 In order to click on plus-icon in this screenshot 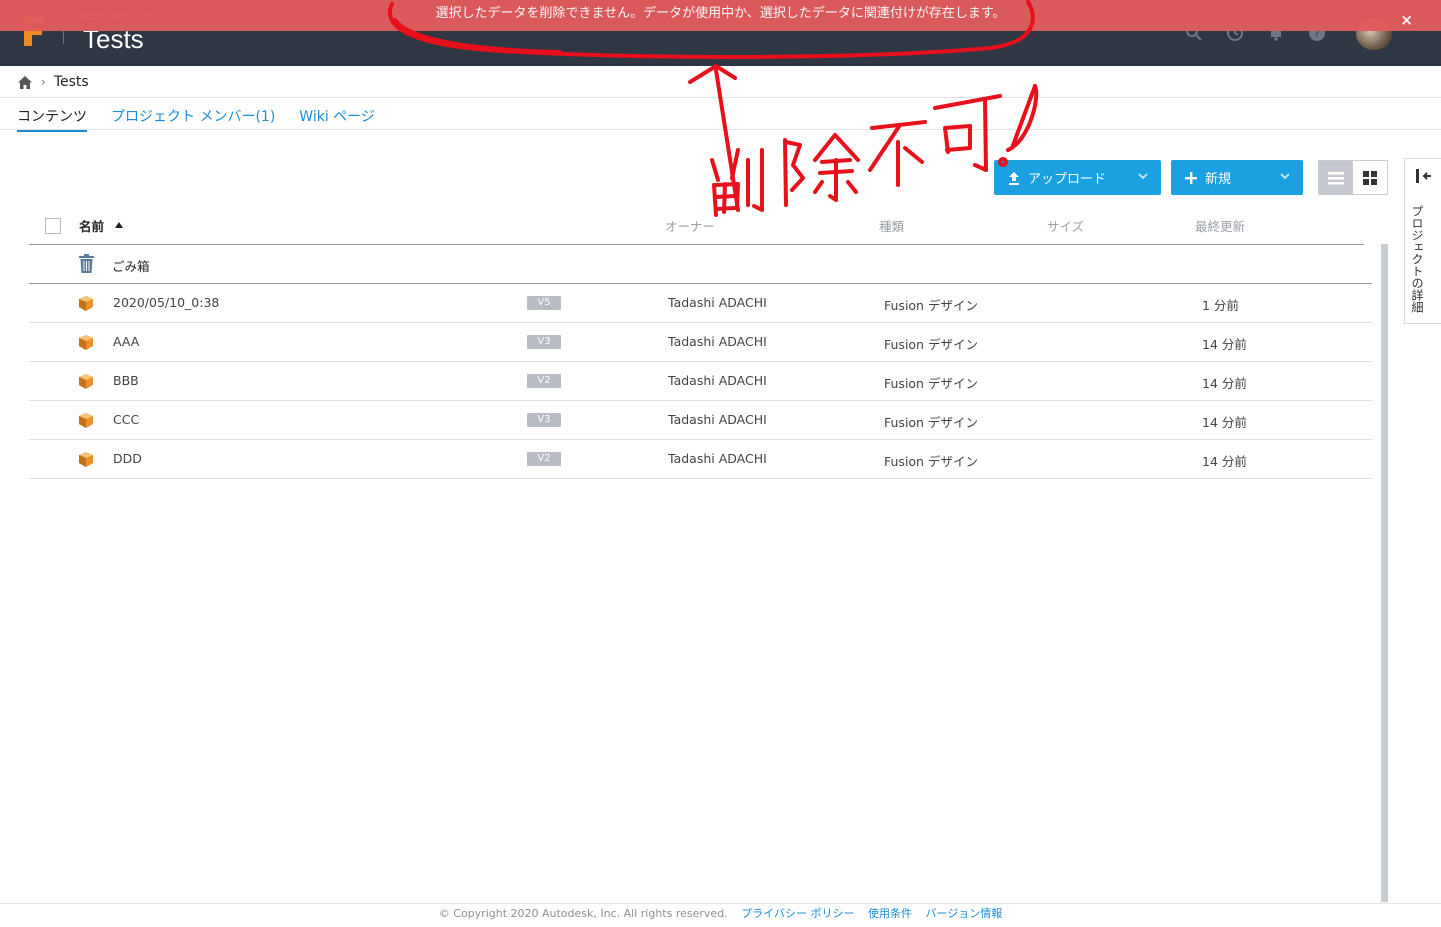, I will do `click(1191, 177)`.